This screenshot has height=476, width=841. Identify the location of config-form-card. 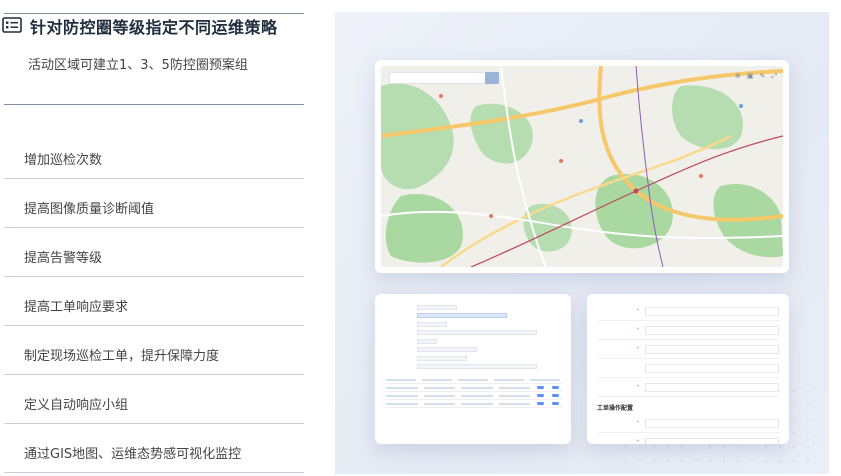
(473, 369).